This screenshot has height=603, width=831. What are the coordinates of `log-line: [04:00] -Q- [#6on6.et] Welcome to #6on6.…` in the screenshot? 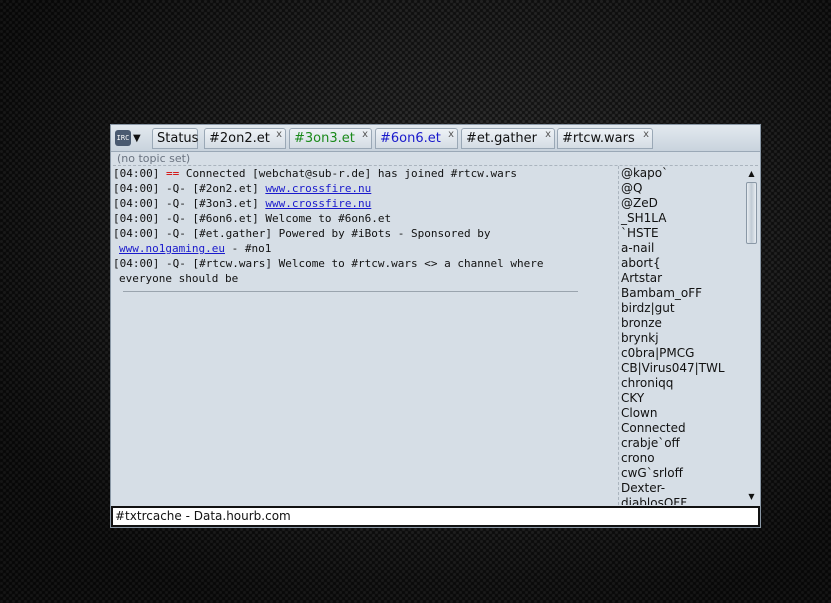 It's located at (365, 218).